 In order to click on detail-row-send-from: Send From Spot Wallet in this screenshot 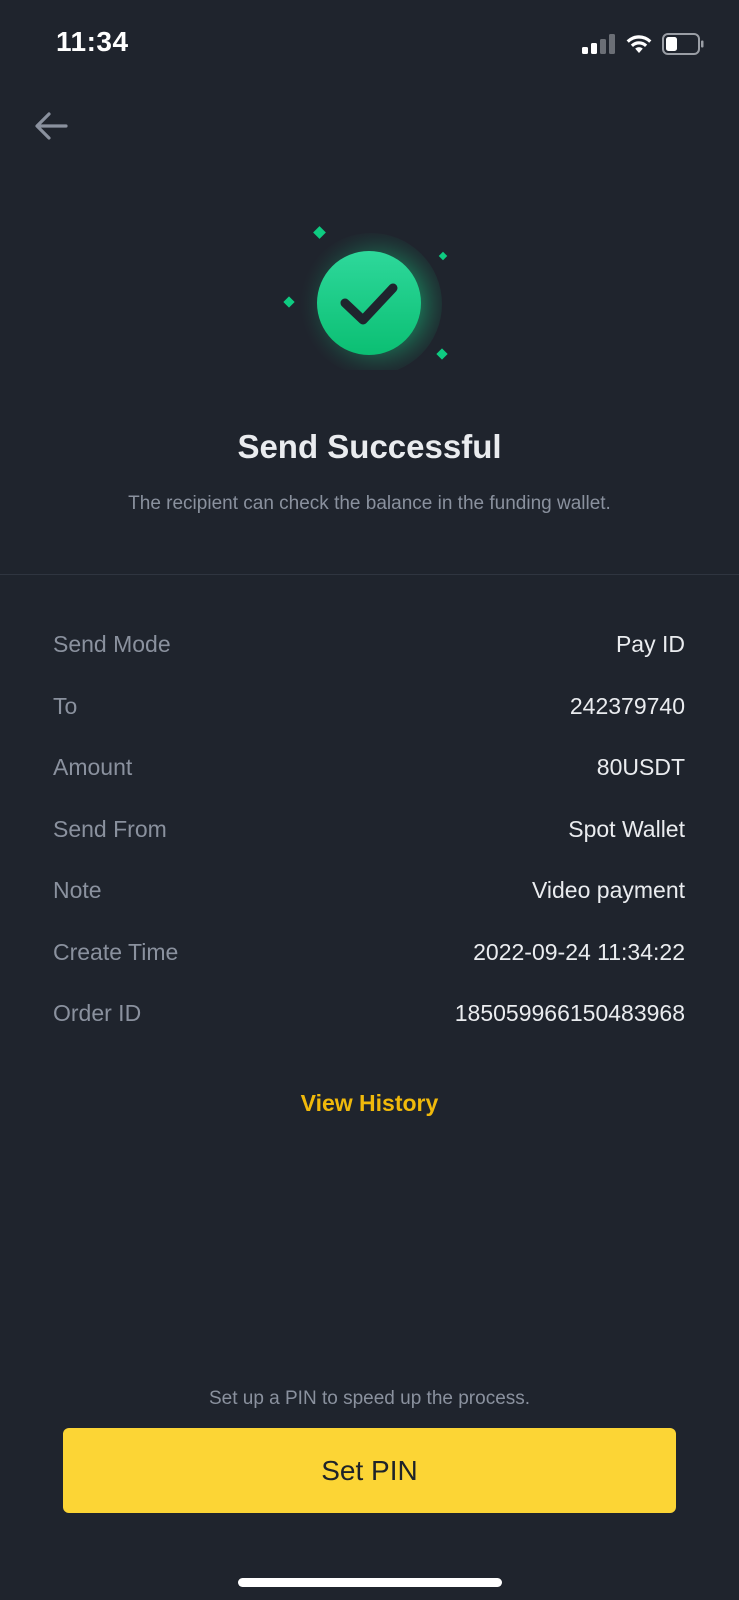, I will do `click(369, 830)`.